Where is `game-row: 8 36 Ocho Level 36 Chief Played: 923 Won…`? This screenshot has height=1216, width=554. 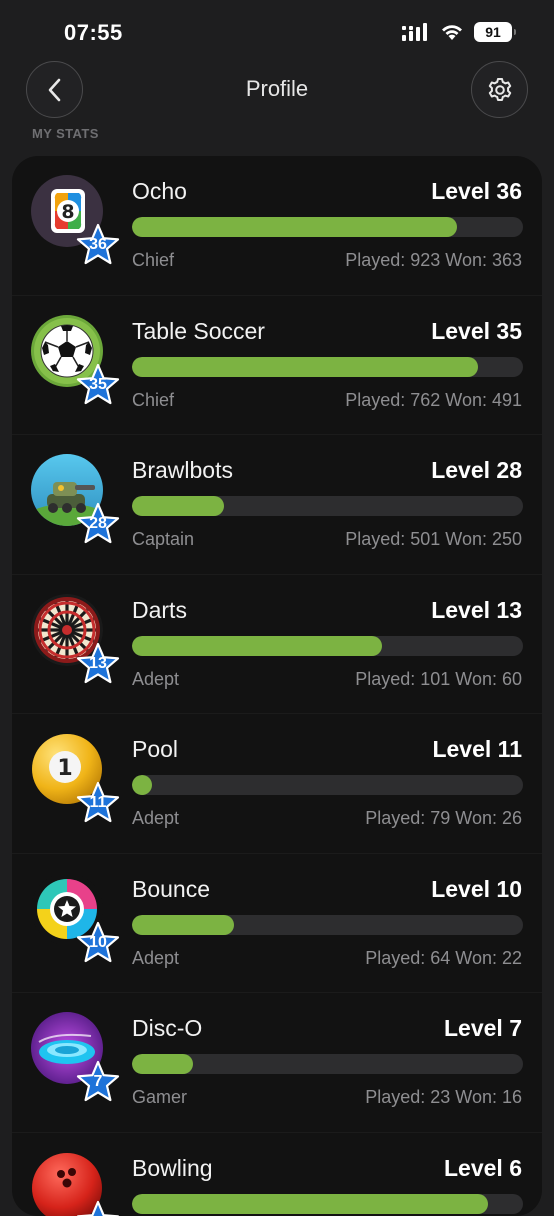
game-row: 8 36 Ocho Level 36 Chief Played: 923 Won… is located at coordinates (277, 226).